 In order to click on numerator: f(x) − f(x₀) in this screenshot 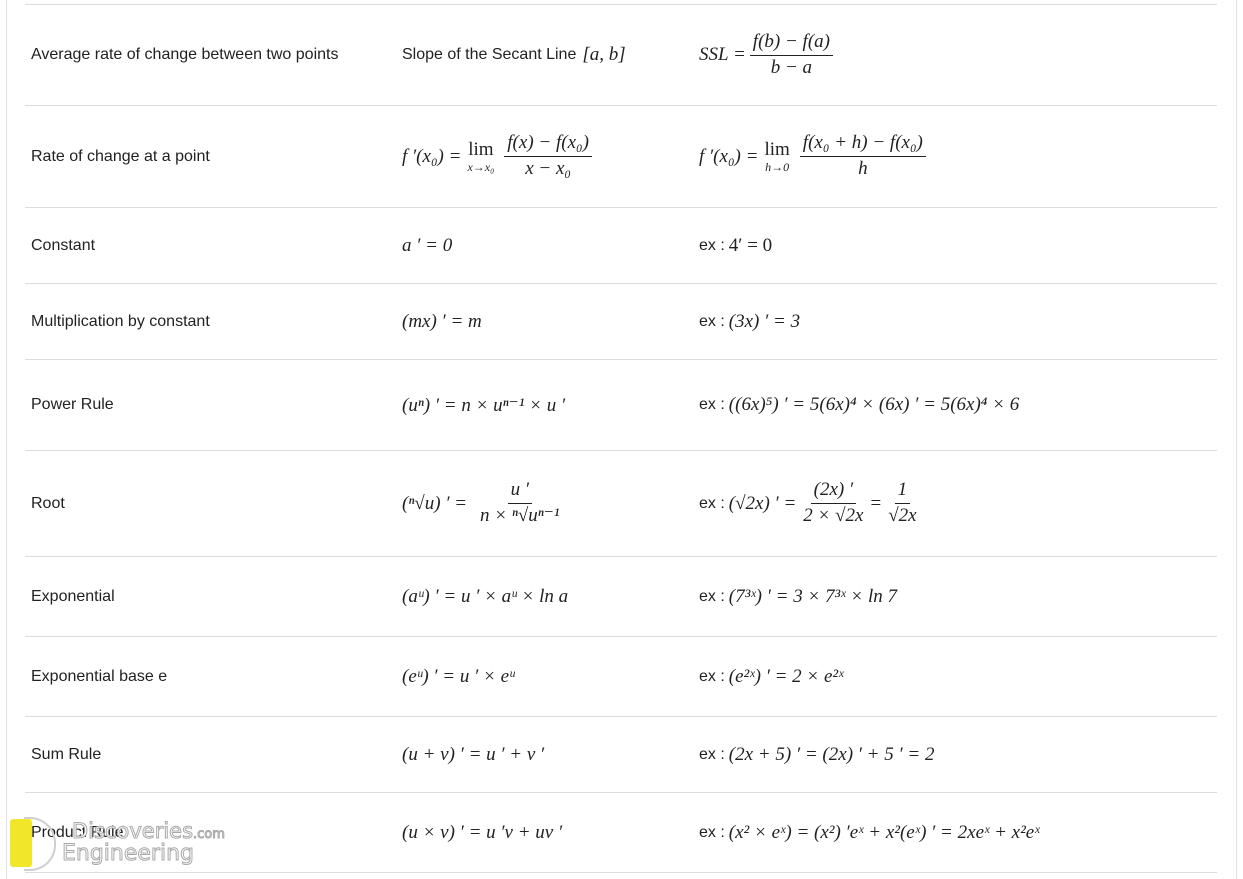, I will do `click(548, 144)`.